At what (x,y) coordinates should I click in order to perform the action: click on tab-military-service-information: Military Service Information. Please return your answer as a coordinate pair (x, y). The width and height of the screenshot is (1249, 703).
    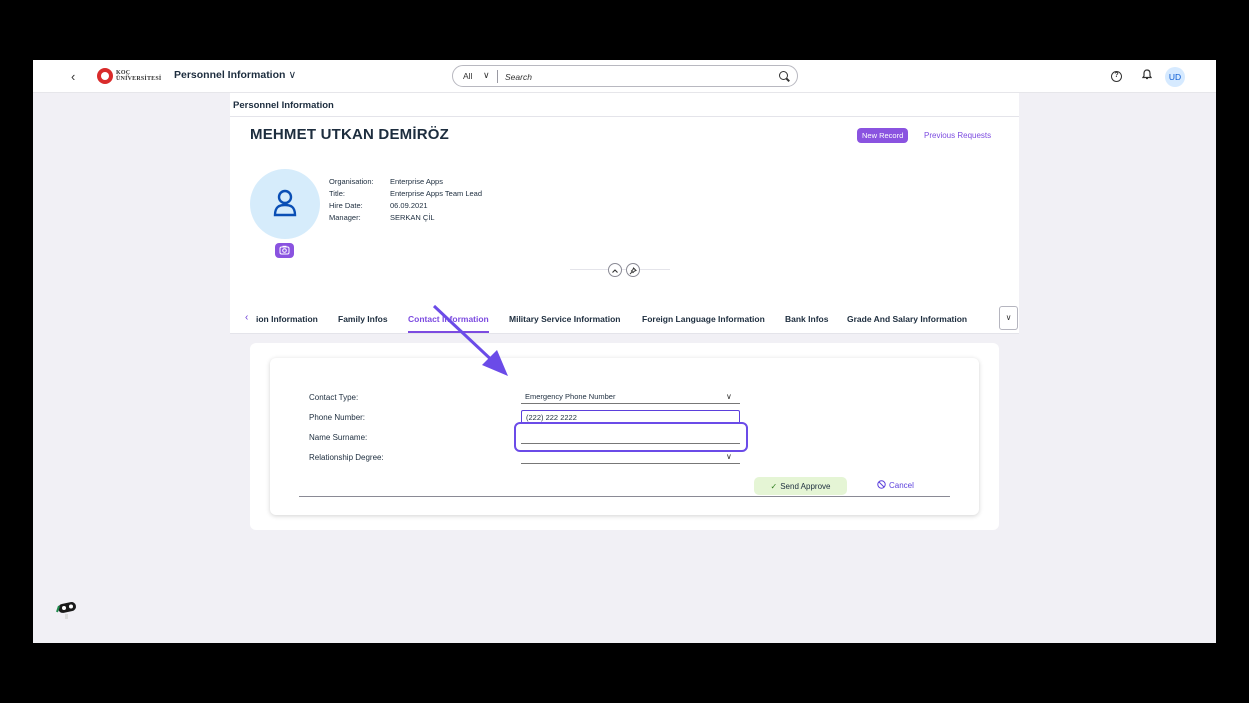
    Looking at the image, I should click on (564, 319).